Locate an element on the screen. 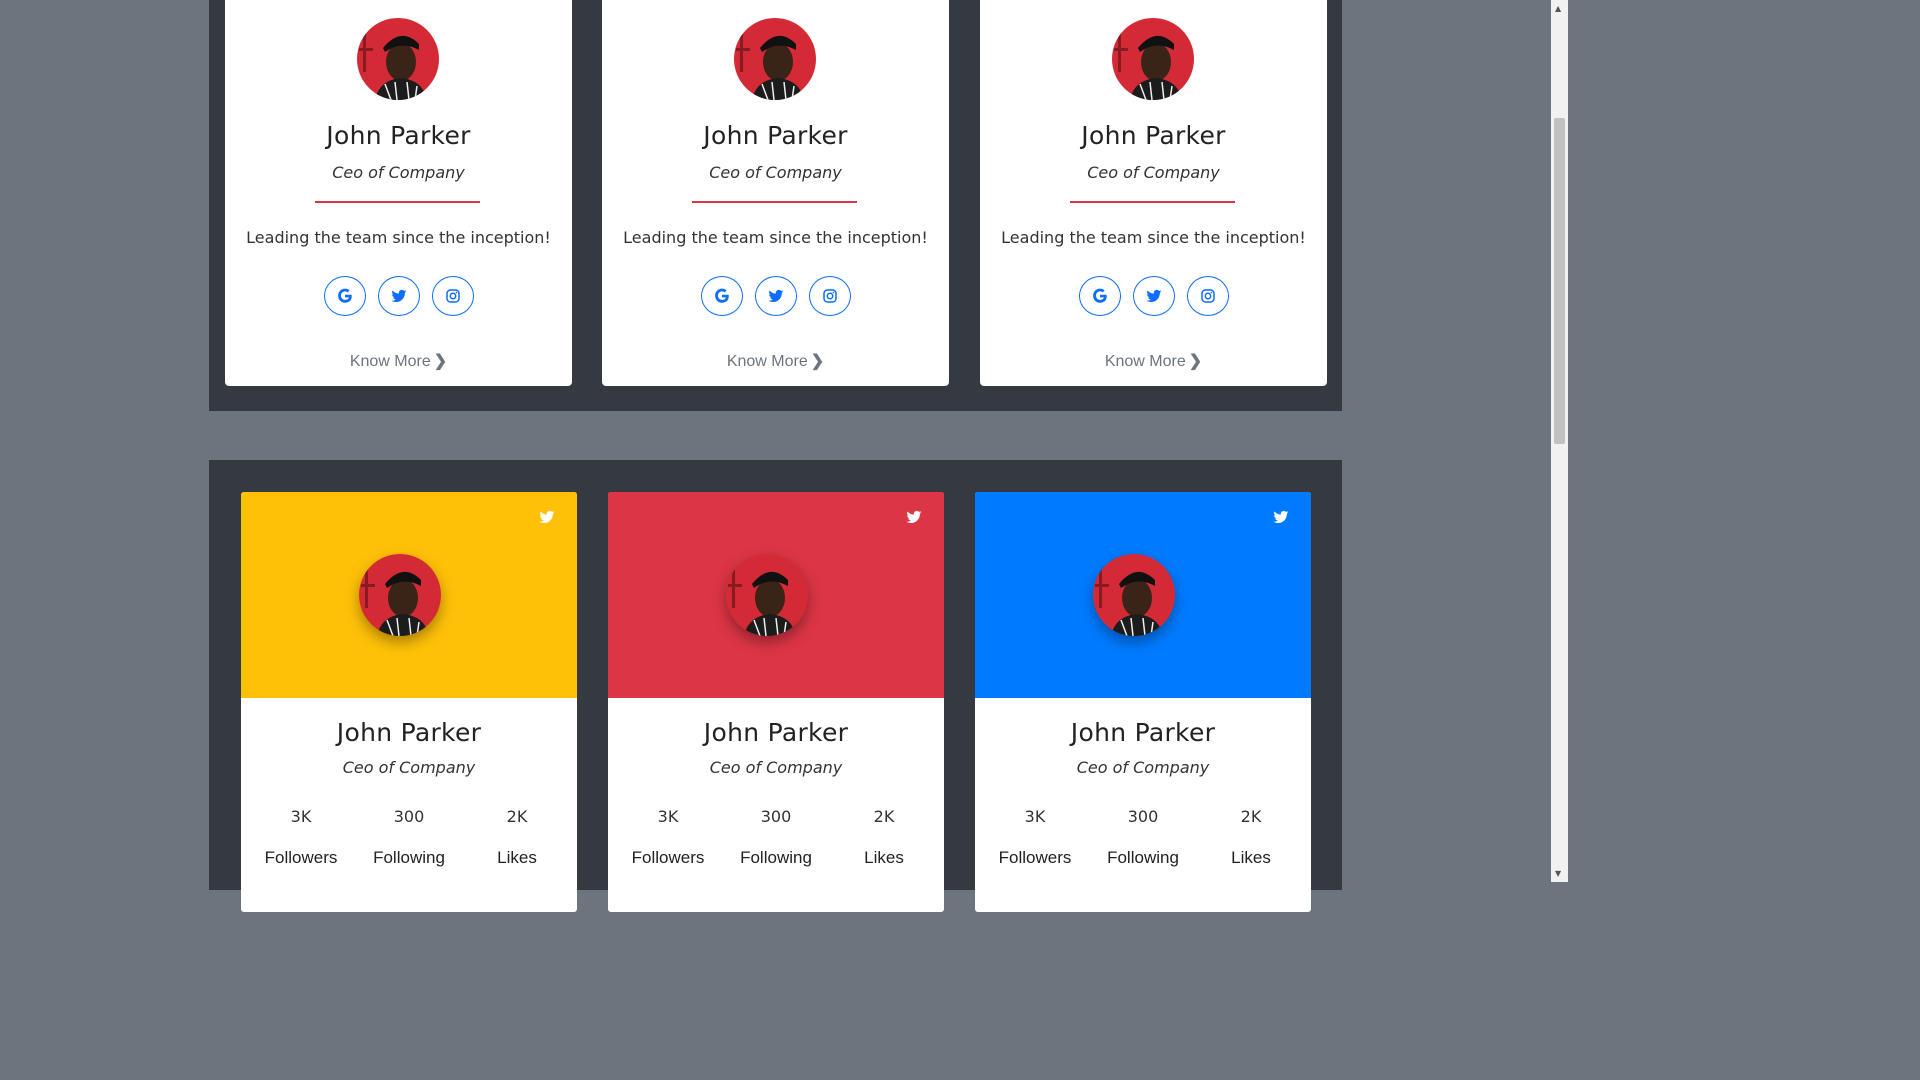 The image size is (1920, 1080). scroll-thumb is located at coordinates (1559, 281).